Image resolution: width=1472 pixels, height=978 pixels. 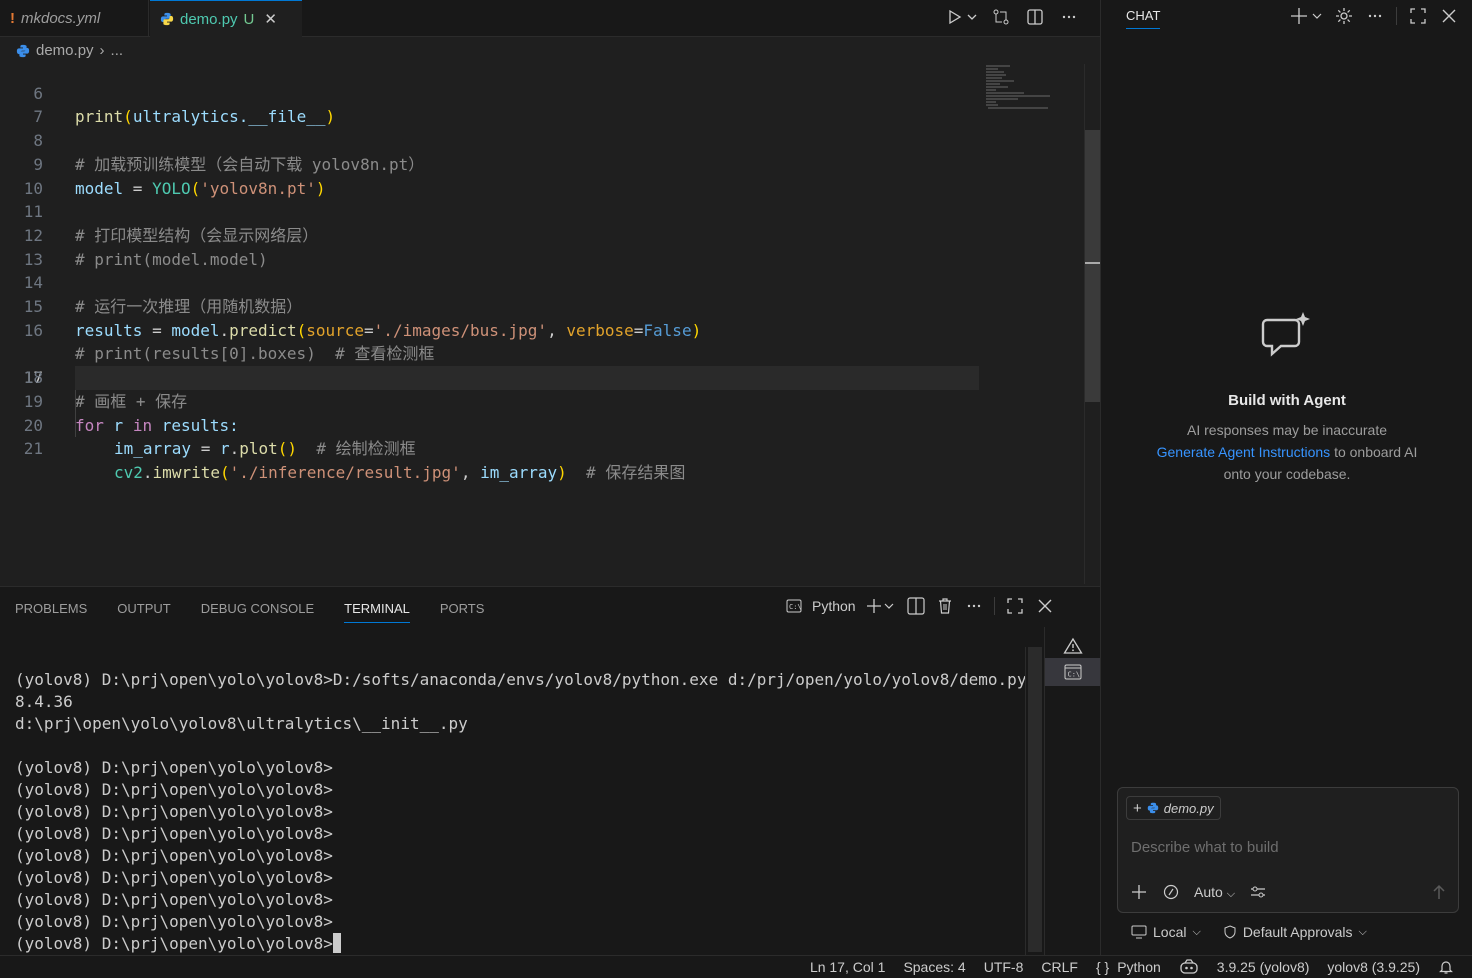 What do you see at coordinates (1001, 17) in the screenshot?
I see `compare-changes-icon` at bounding box center [1001, 17].